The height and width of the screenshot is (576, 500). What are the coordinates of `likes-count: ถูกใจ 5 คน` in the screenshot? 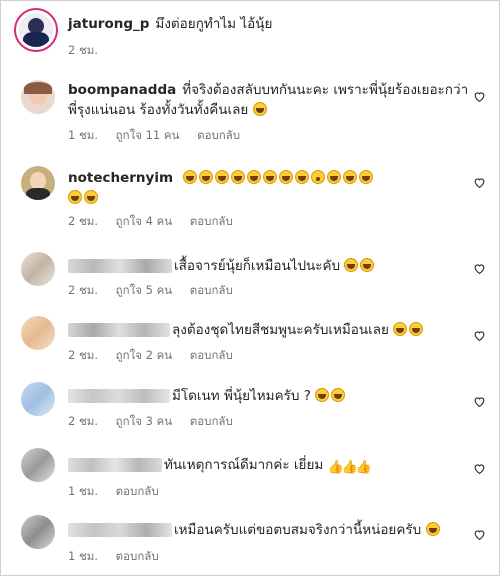 It's located at (144, 290).